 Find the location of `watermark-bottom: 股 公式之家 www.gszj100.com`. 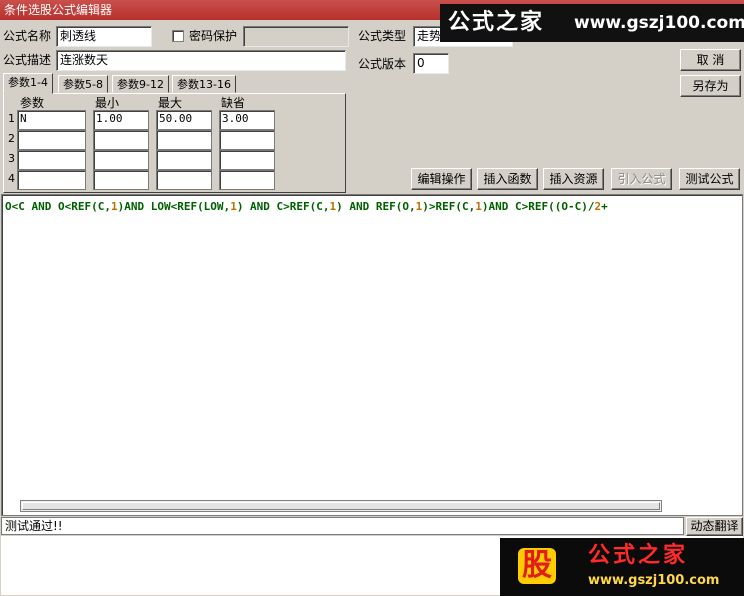

watermark-bottom: 股 公式之家 www.gszj100.com is located at coordinates (622, 567).